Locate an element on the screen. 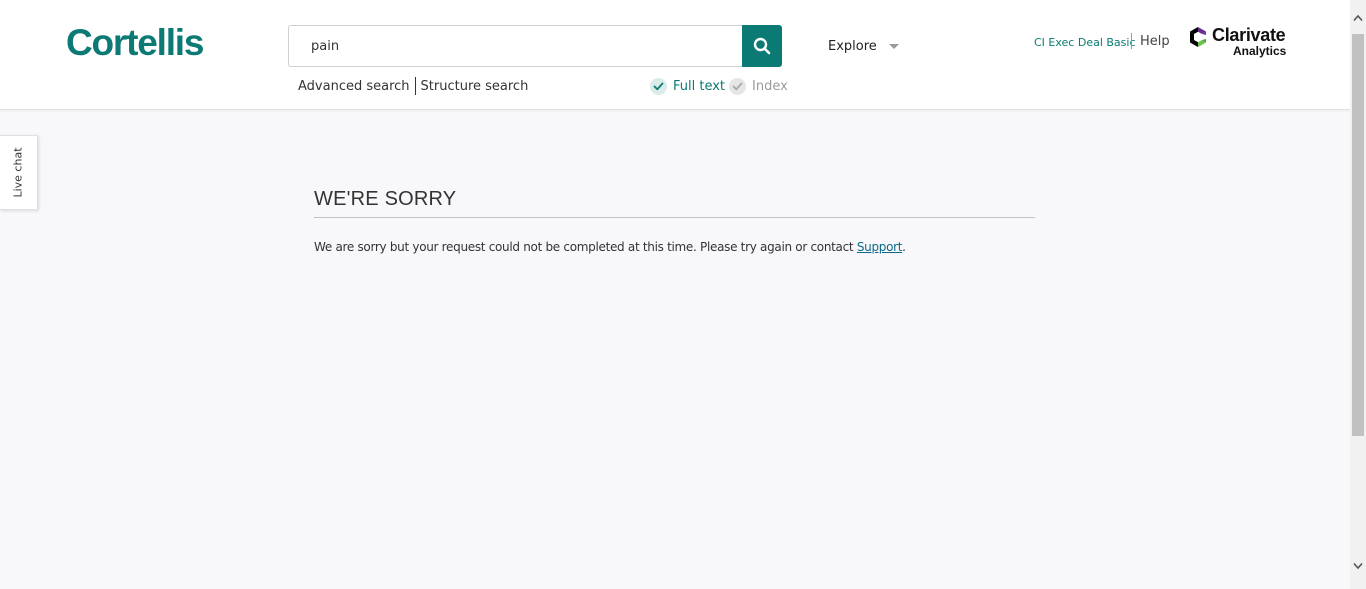 Image resolution: width=1366 pixels, height=589 pixels. error-title: WE'RE SORRY is located at coordinates (385, 199).